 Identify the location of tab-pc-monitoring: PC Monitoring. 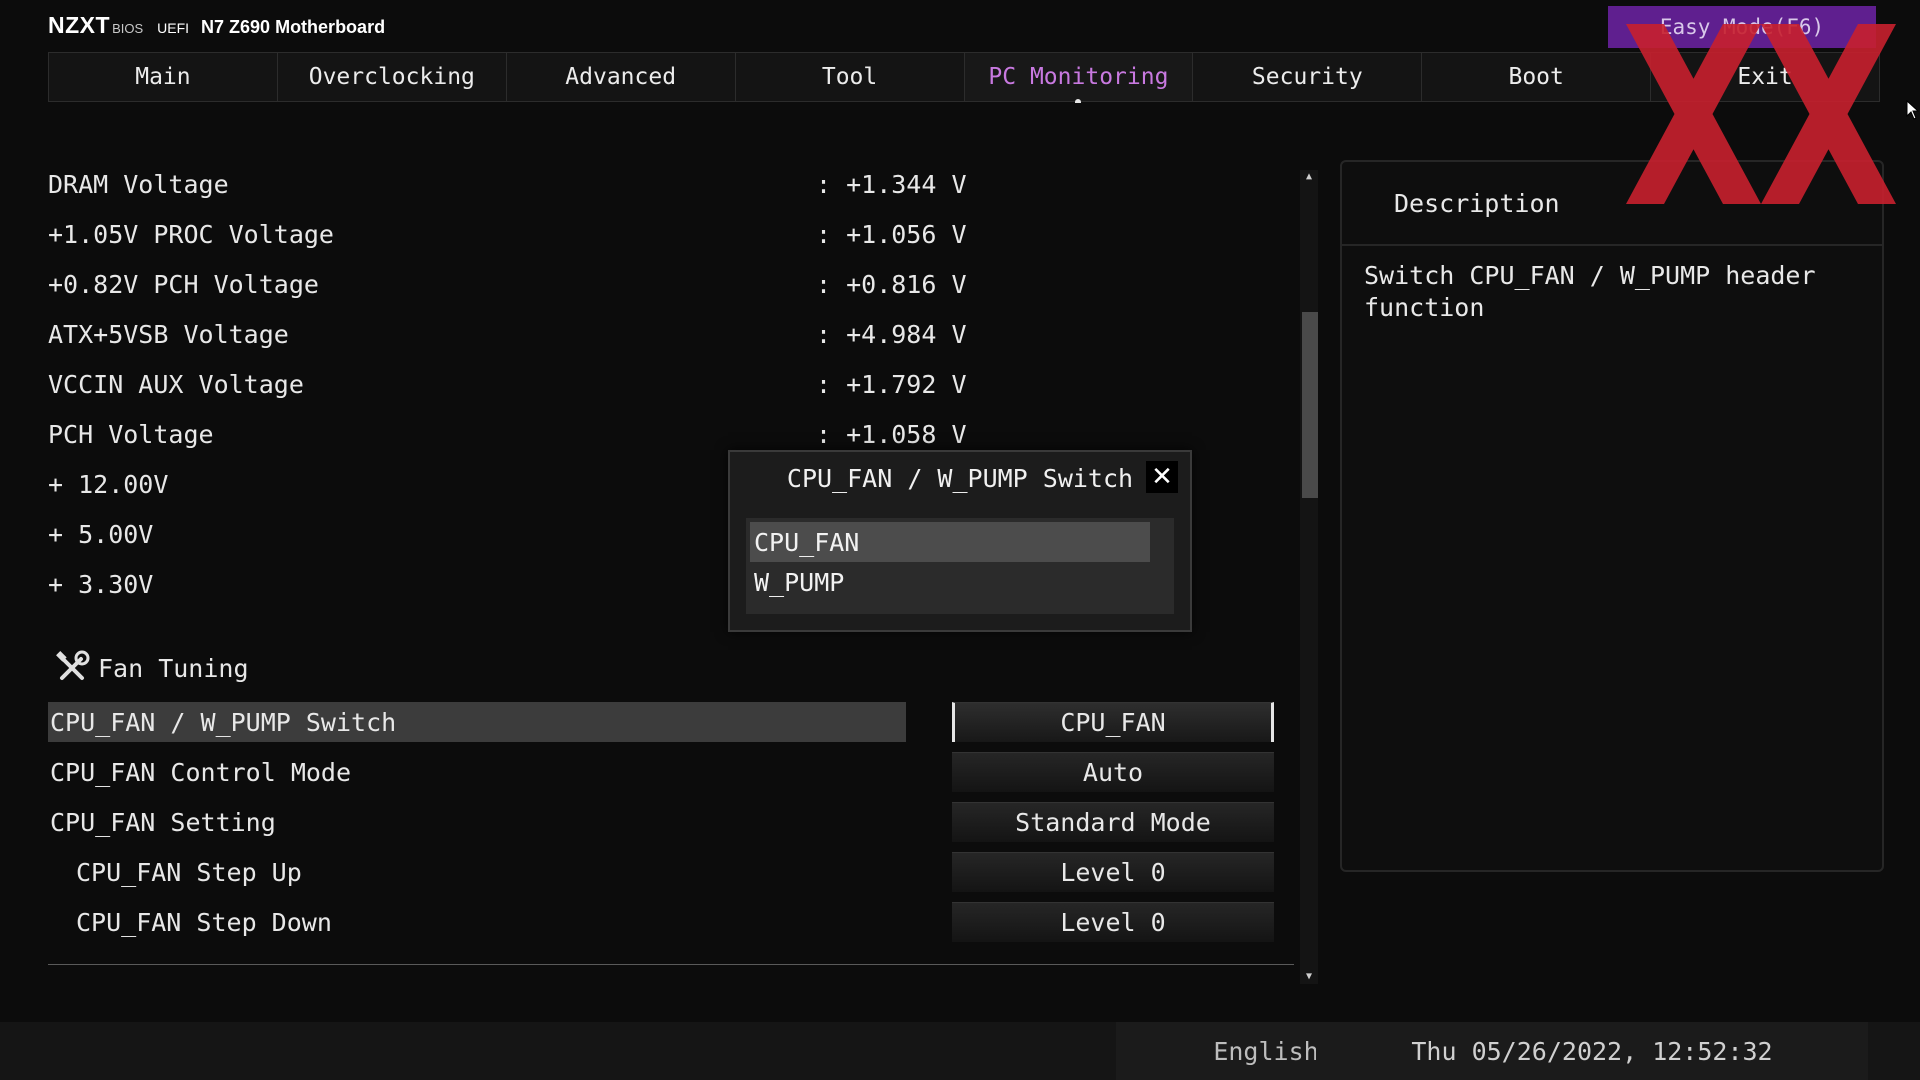
(1079, 78).